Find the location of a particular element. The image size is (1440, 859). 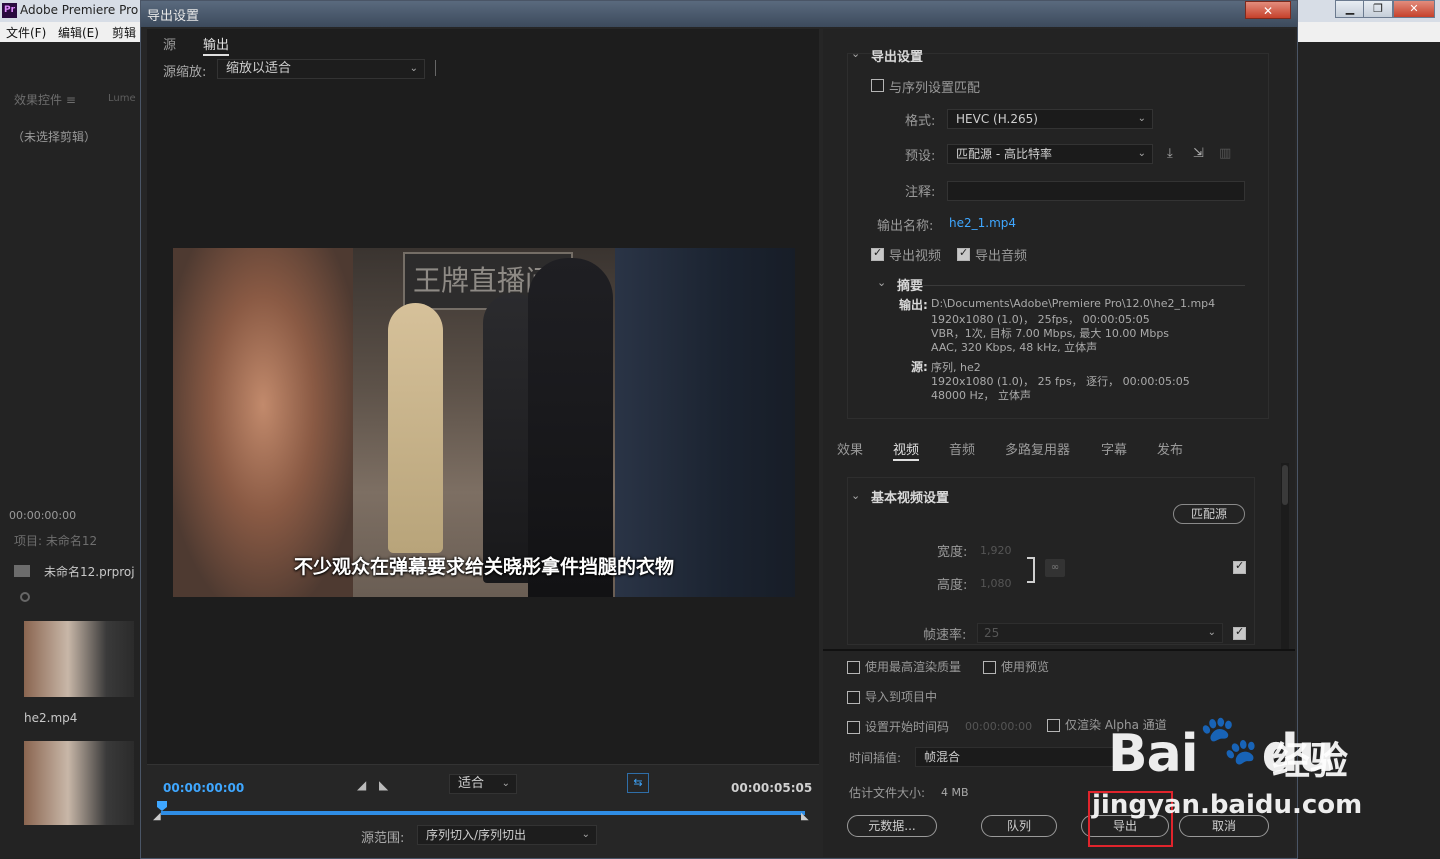

match-sequence-checkbox is located at coordinates (877, 87).